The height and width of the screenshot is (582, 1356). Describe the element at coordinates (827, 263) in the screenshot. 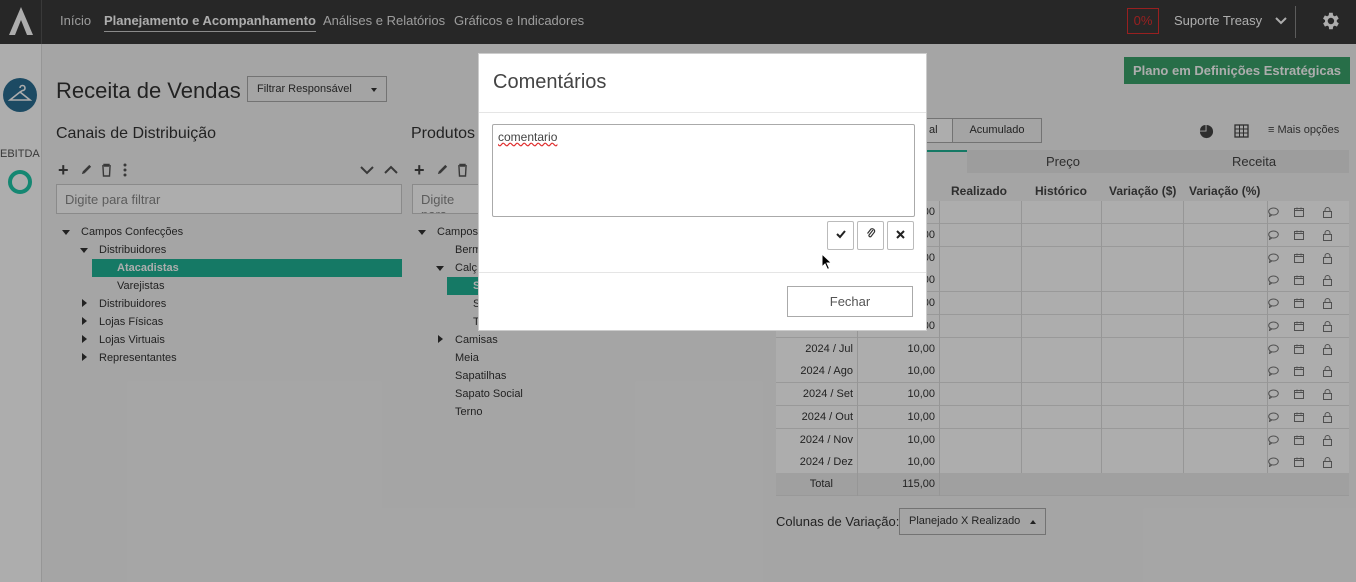

I see `mouse-cursor-icon` at that location.